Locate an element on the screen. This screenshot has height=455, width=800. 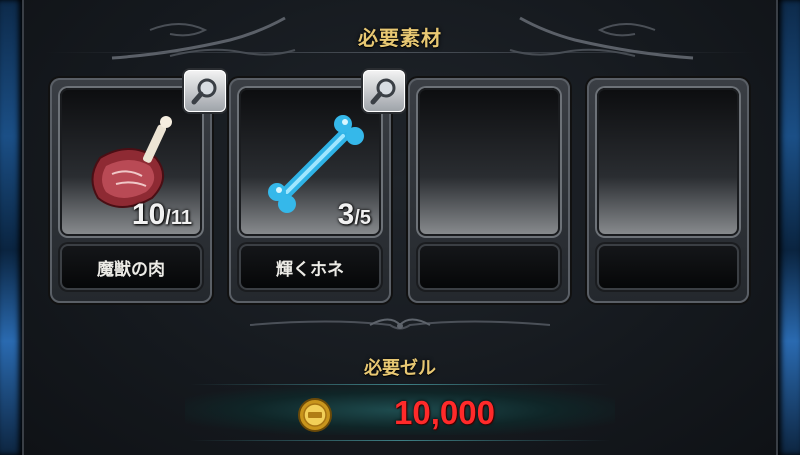
material-image-frame: 3/5 is located at coordinates (310, 162).